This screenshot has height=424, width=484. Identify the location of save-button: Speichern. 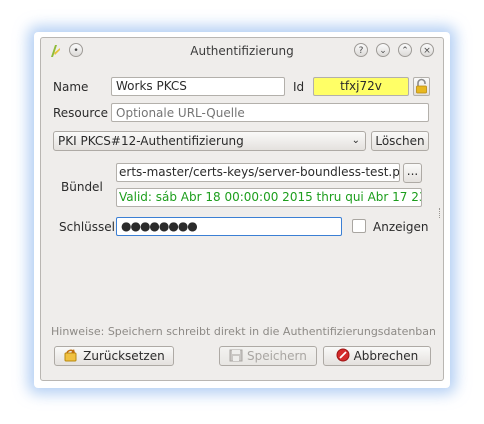
(268, 356).